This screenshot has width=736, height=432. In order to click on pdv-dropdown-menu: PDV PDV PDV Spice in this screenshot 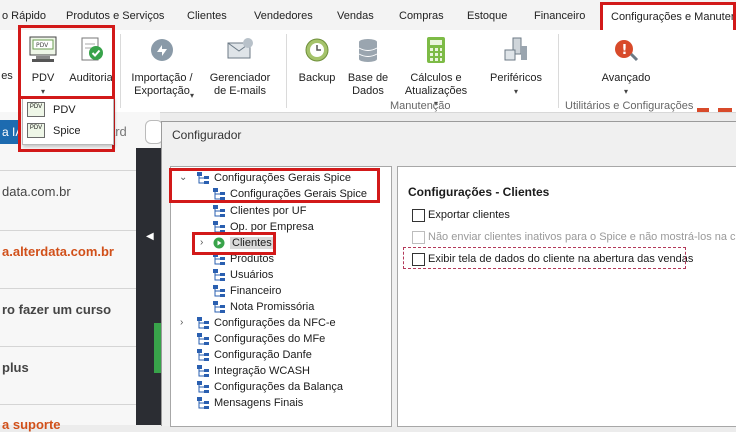, I will do `click(68, 121)`.